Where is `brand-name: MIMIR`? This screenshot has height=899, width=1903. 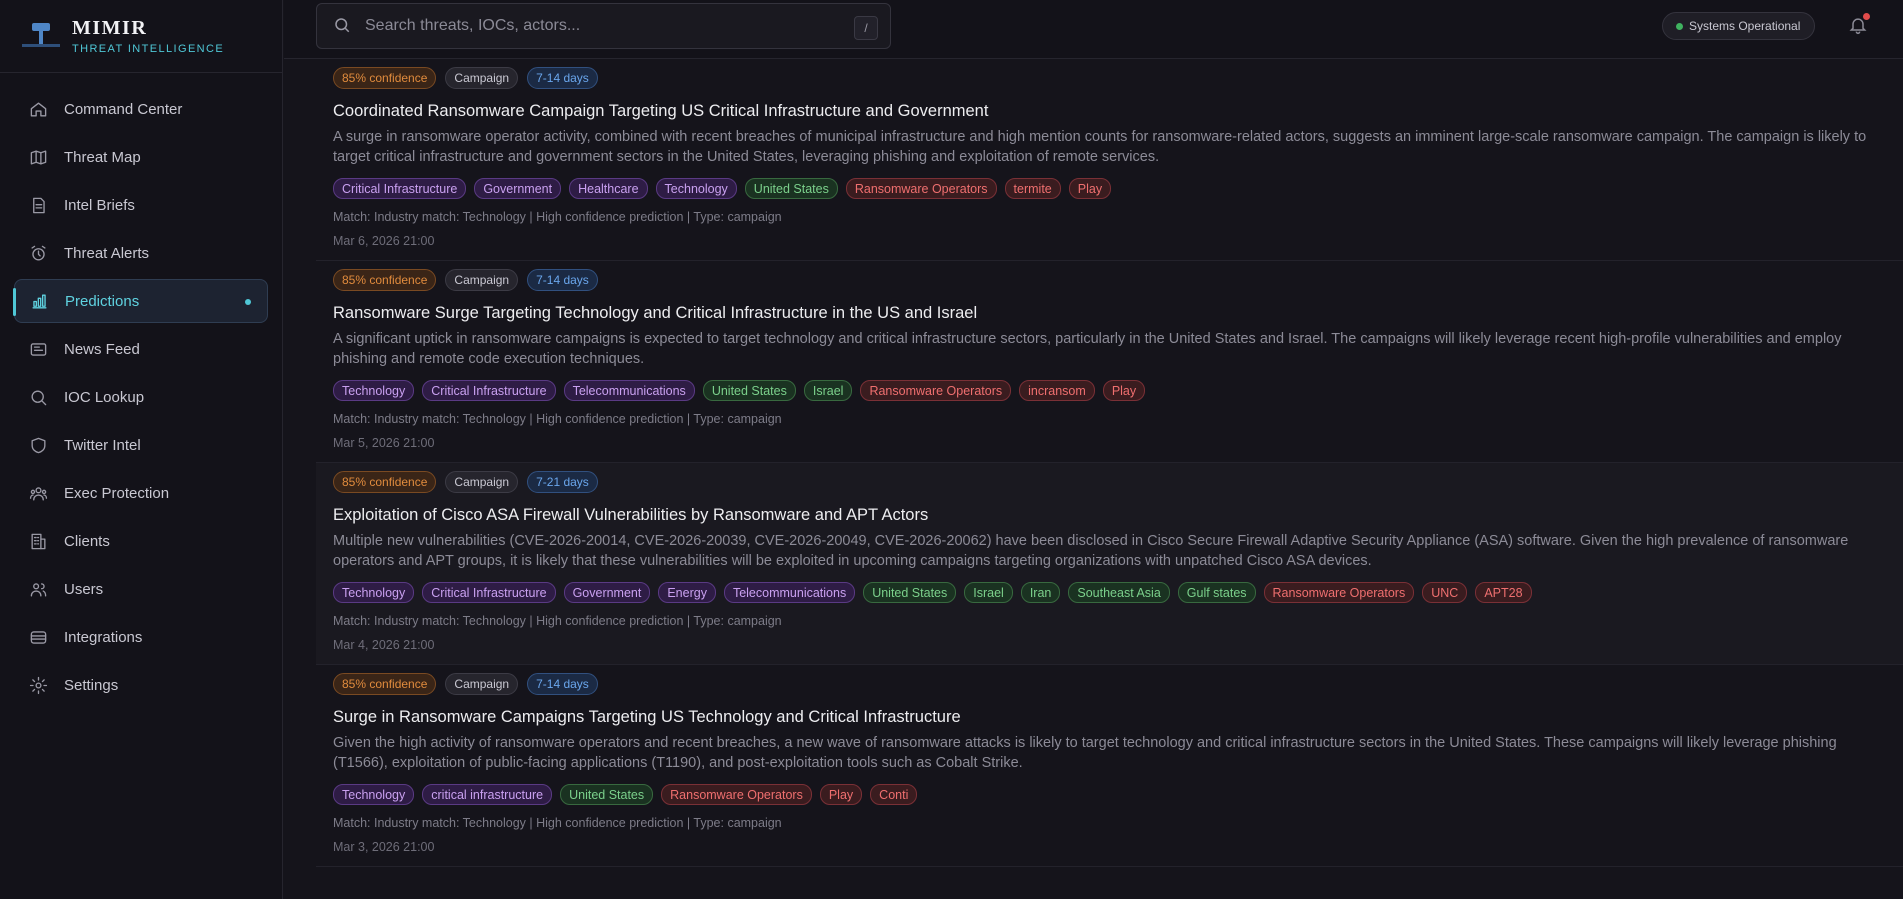 brand-name: MIMIR is located at coordinates (110, 28).